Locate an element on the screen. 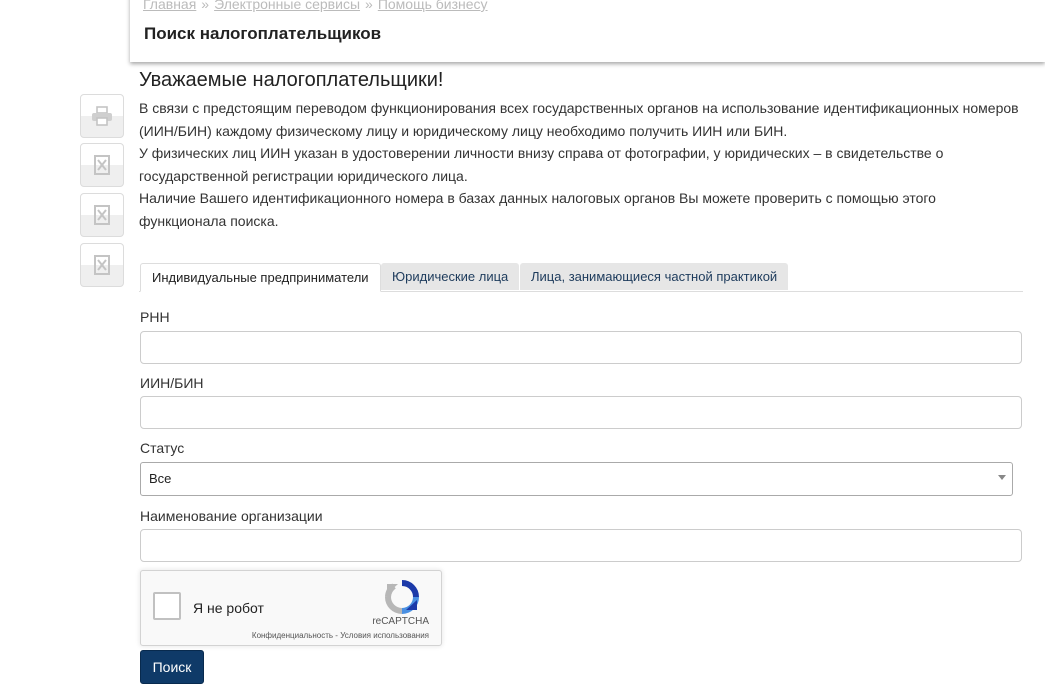  tab-private-practice: Лица, занимающиеся частной практикой is located at coordinates (654, 276).